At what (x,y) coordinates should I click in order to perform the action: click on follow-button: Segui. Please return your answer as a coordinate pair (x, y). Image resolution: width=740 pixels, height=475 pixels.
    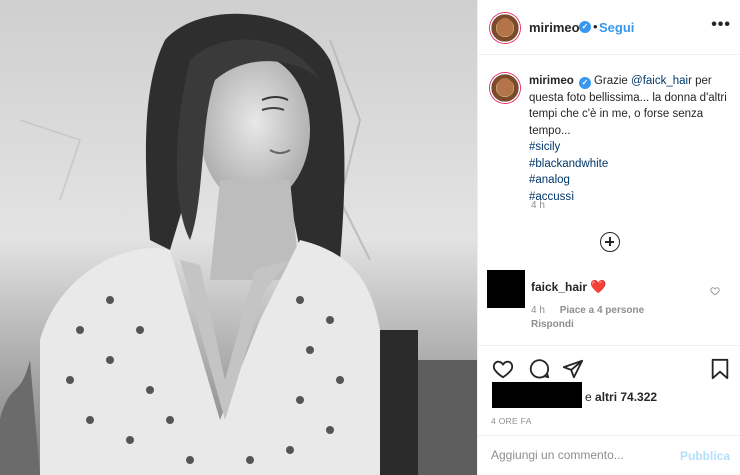
    Looking at the image, I should click on (616, 27).